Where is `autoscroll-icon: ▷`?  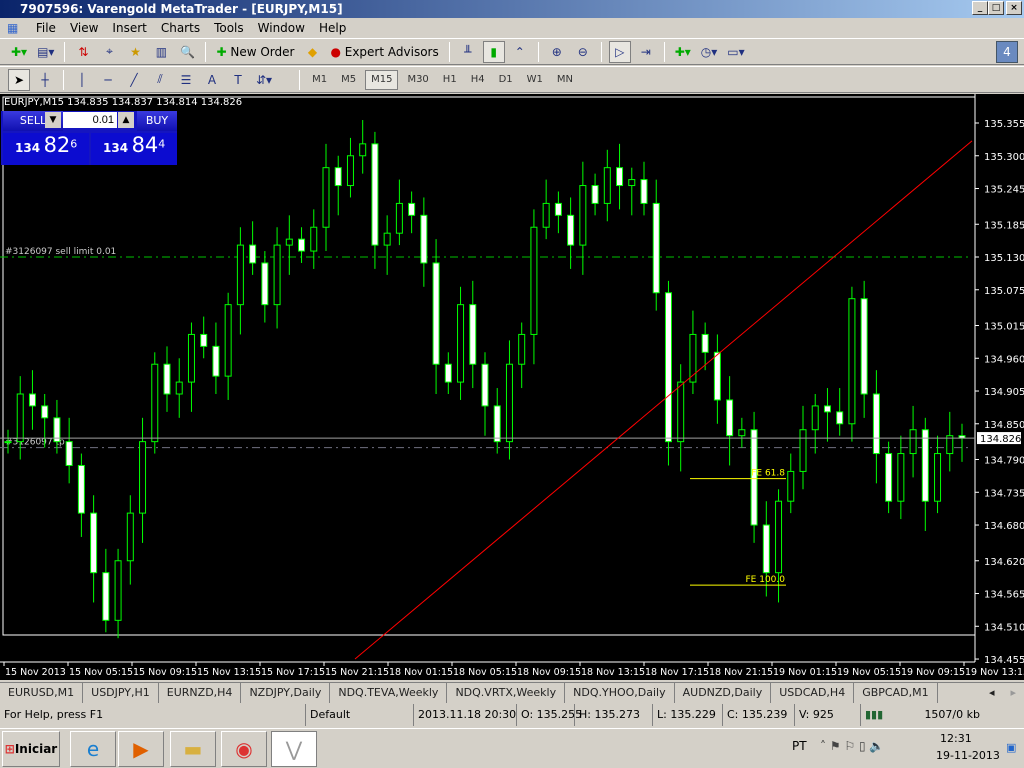
autoscroll-icon: ▷ is located at coordinates (619, 51).